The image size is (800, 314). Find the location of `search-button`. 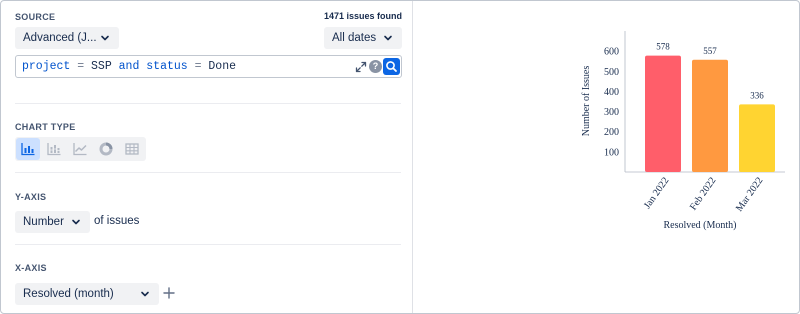

search-button is located at coordinates (391, 66).